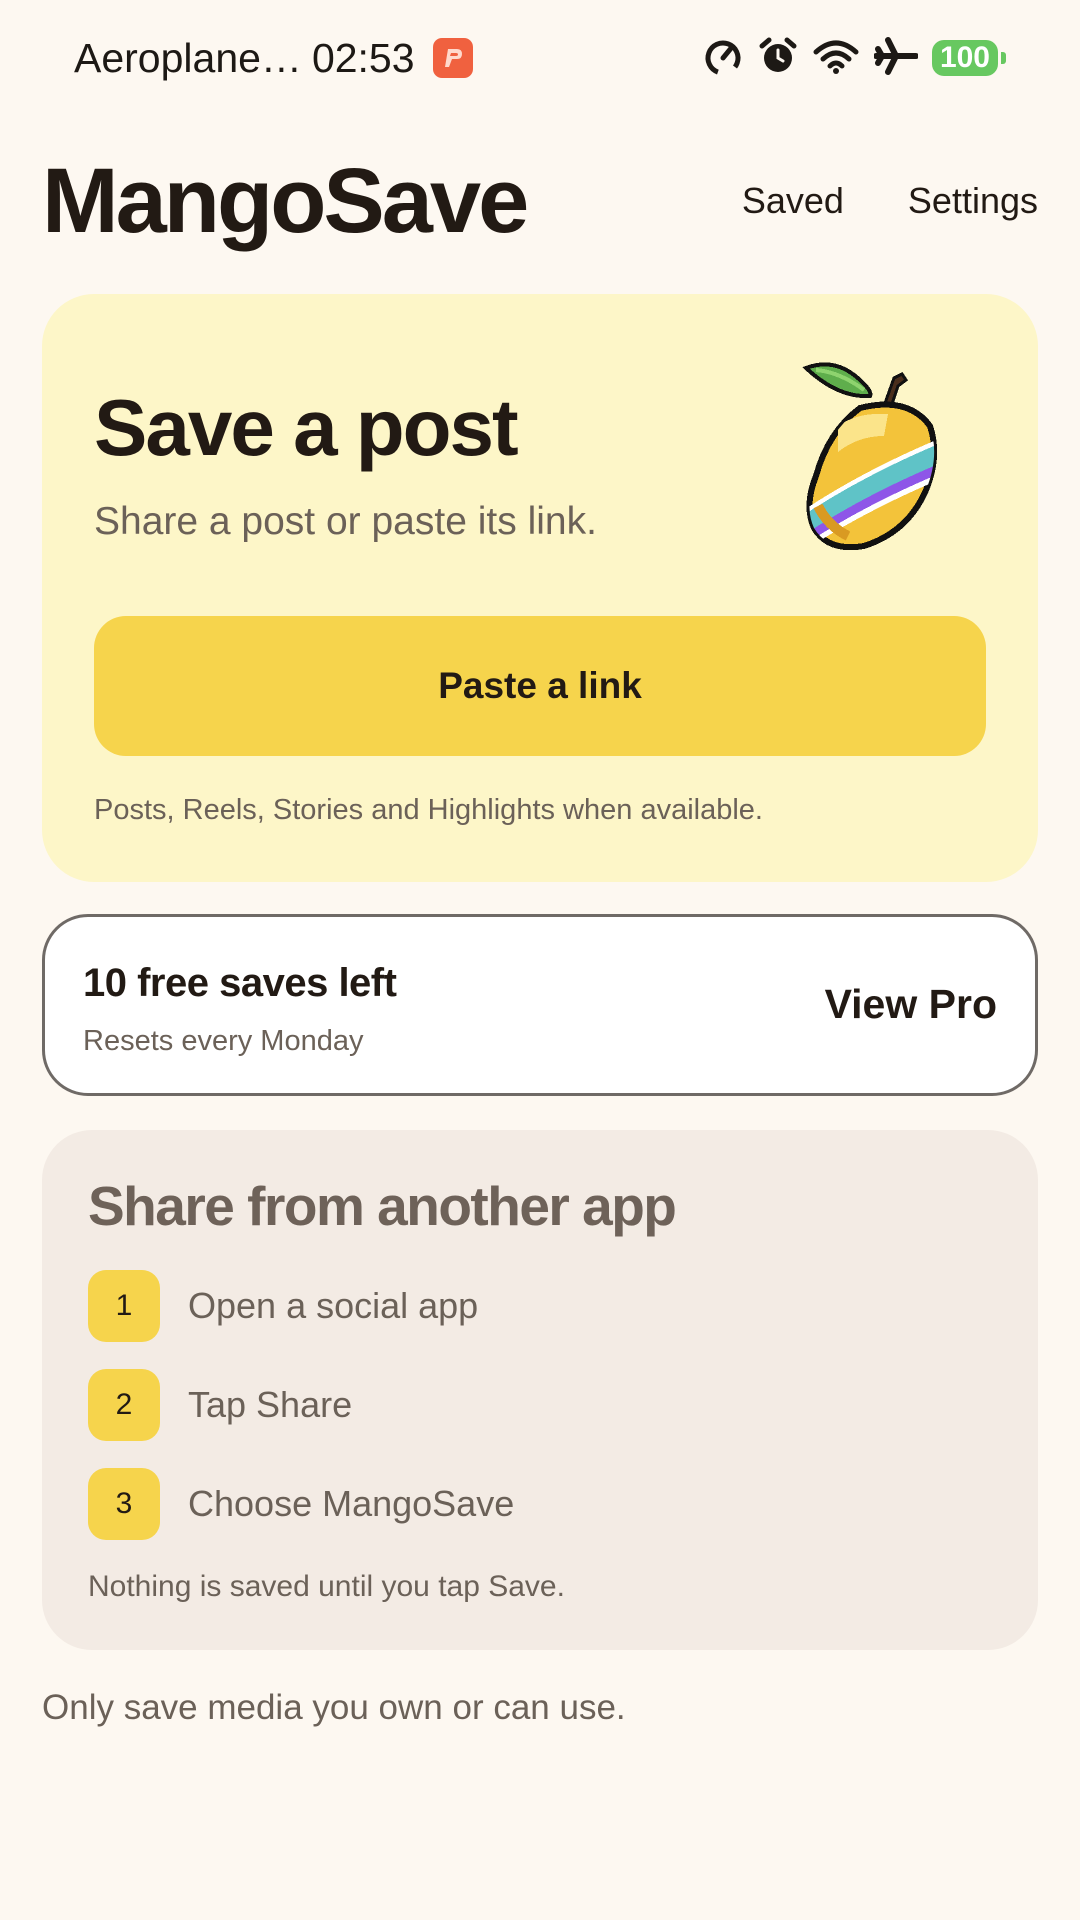  I want to click on airplane-icon, so click(895, 58).